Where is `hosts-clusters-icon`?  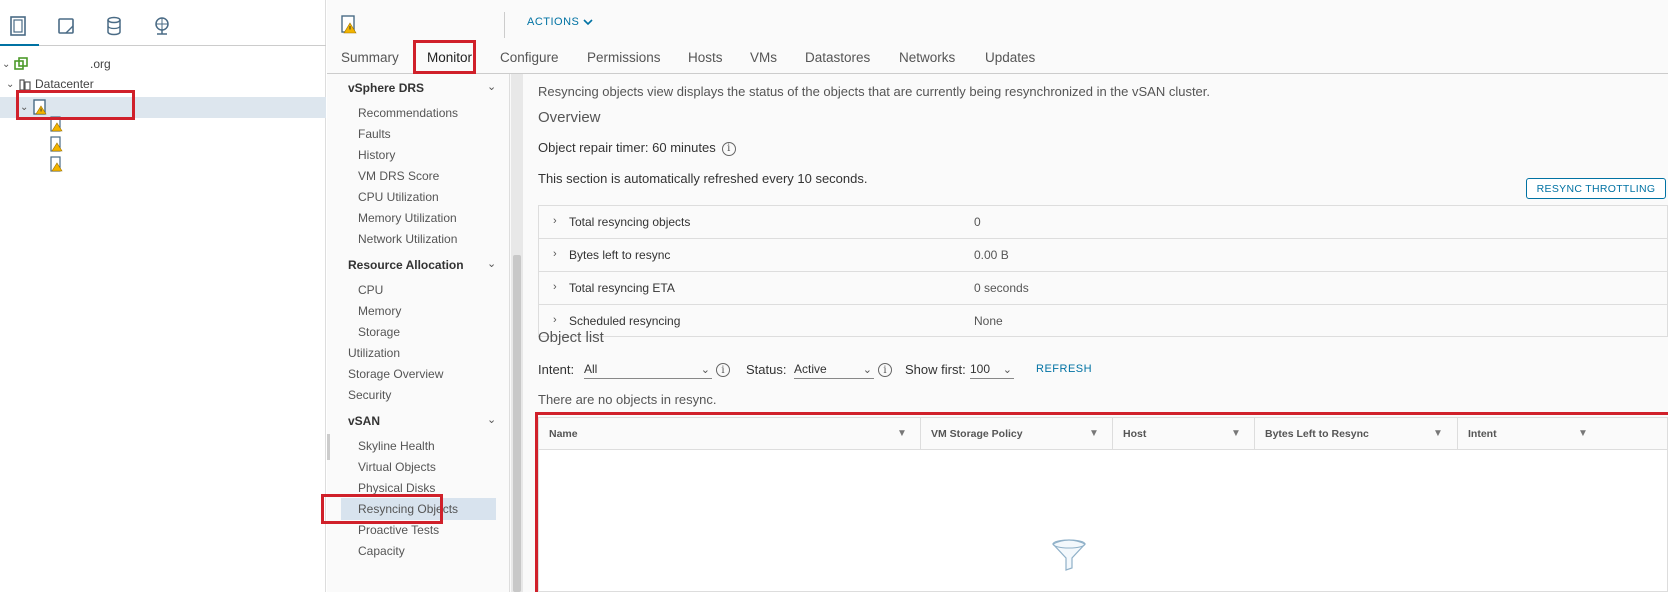 hosts-clusters-icon is located at coordinates (19, 30).